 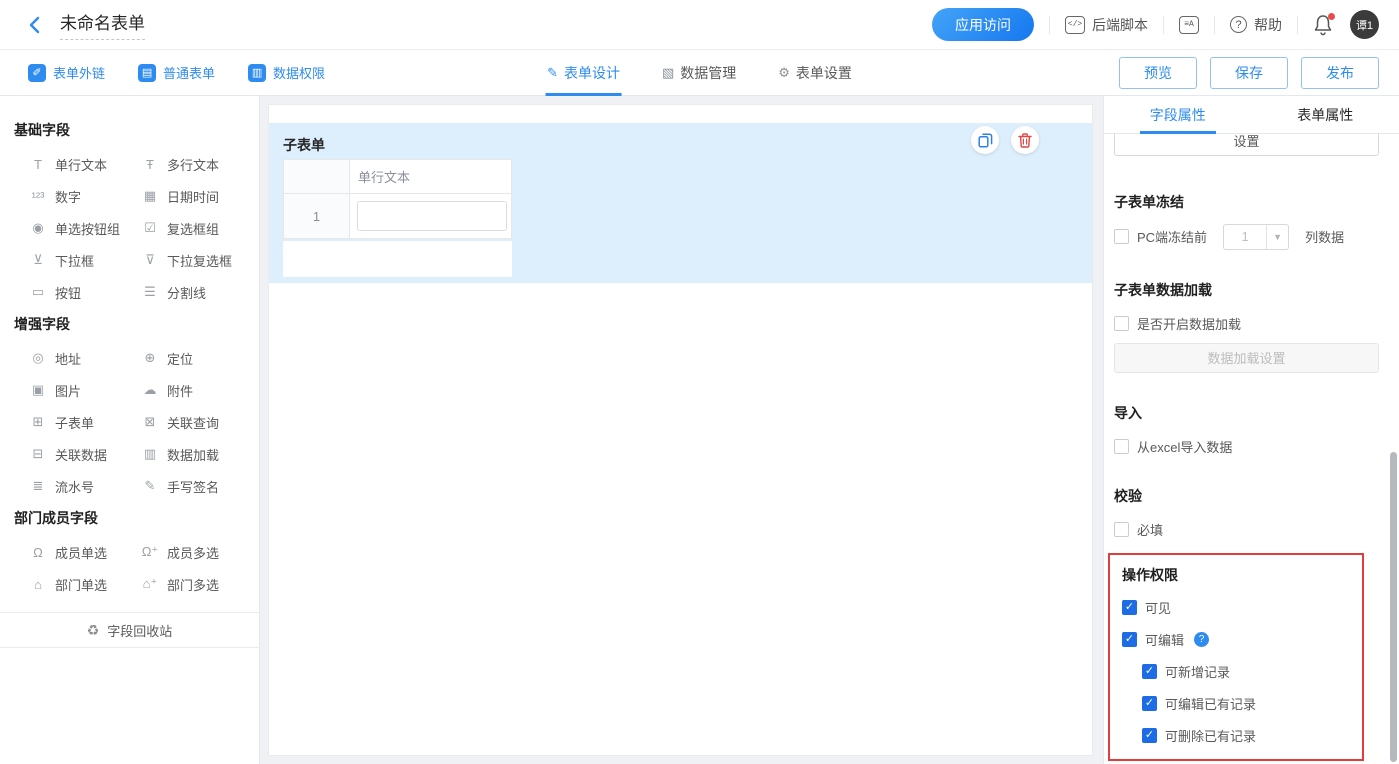 What do you see at coordinates (1211, 736) in the screenshot?
I see `permission-label: 可删除已有记录` at bounding box center [1211, 736].